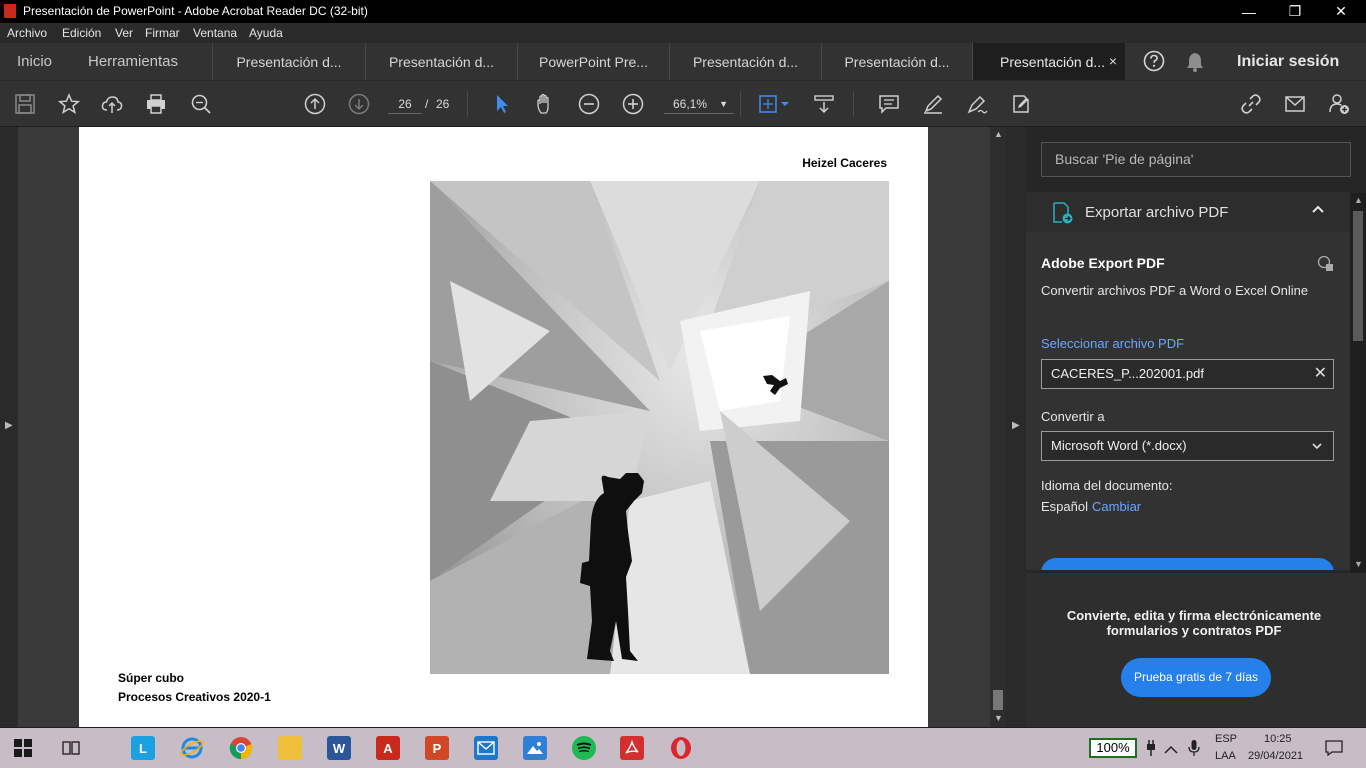 Image resolution: width=1366 pixels, height=768 pixels. I want to click on opera-icon, so click(681, 748).